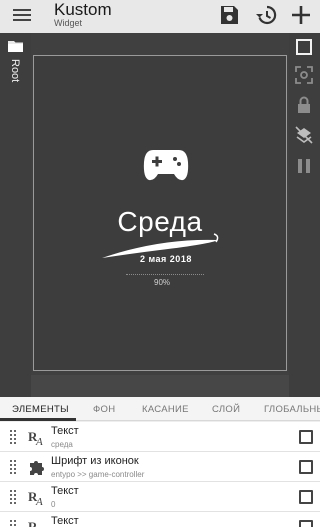  I want to click on focus-icon, so click(304, 75).